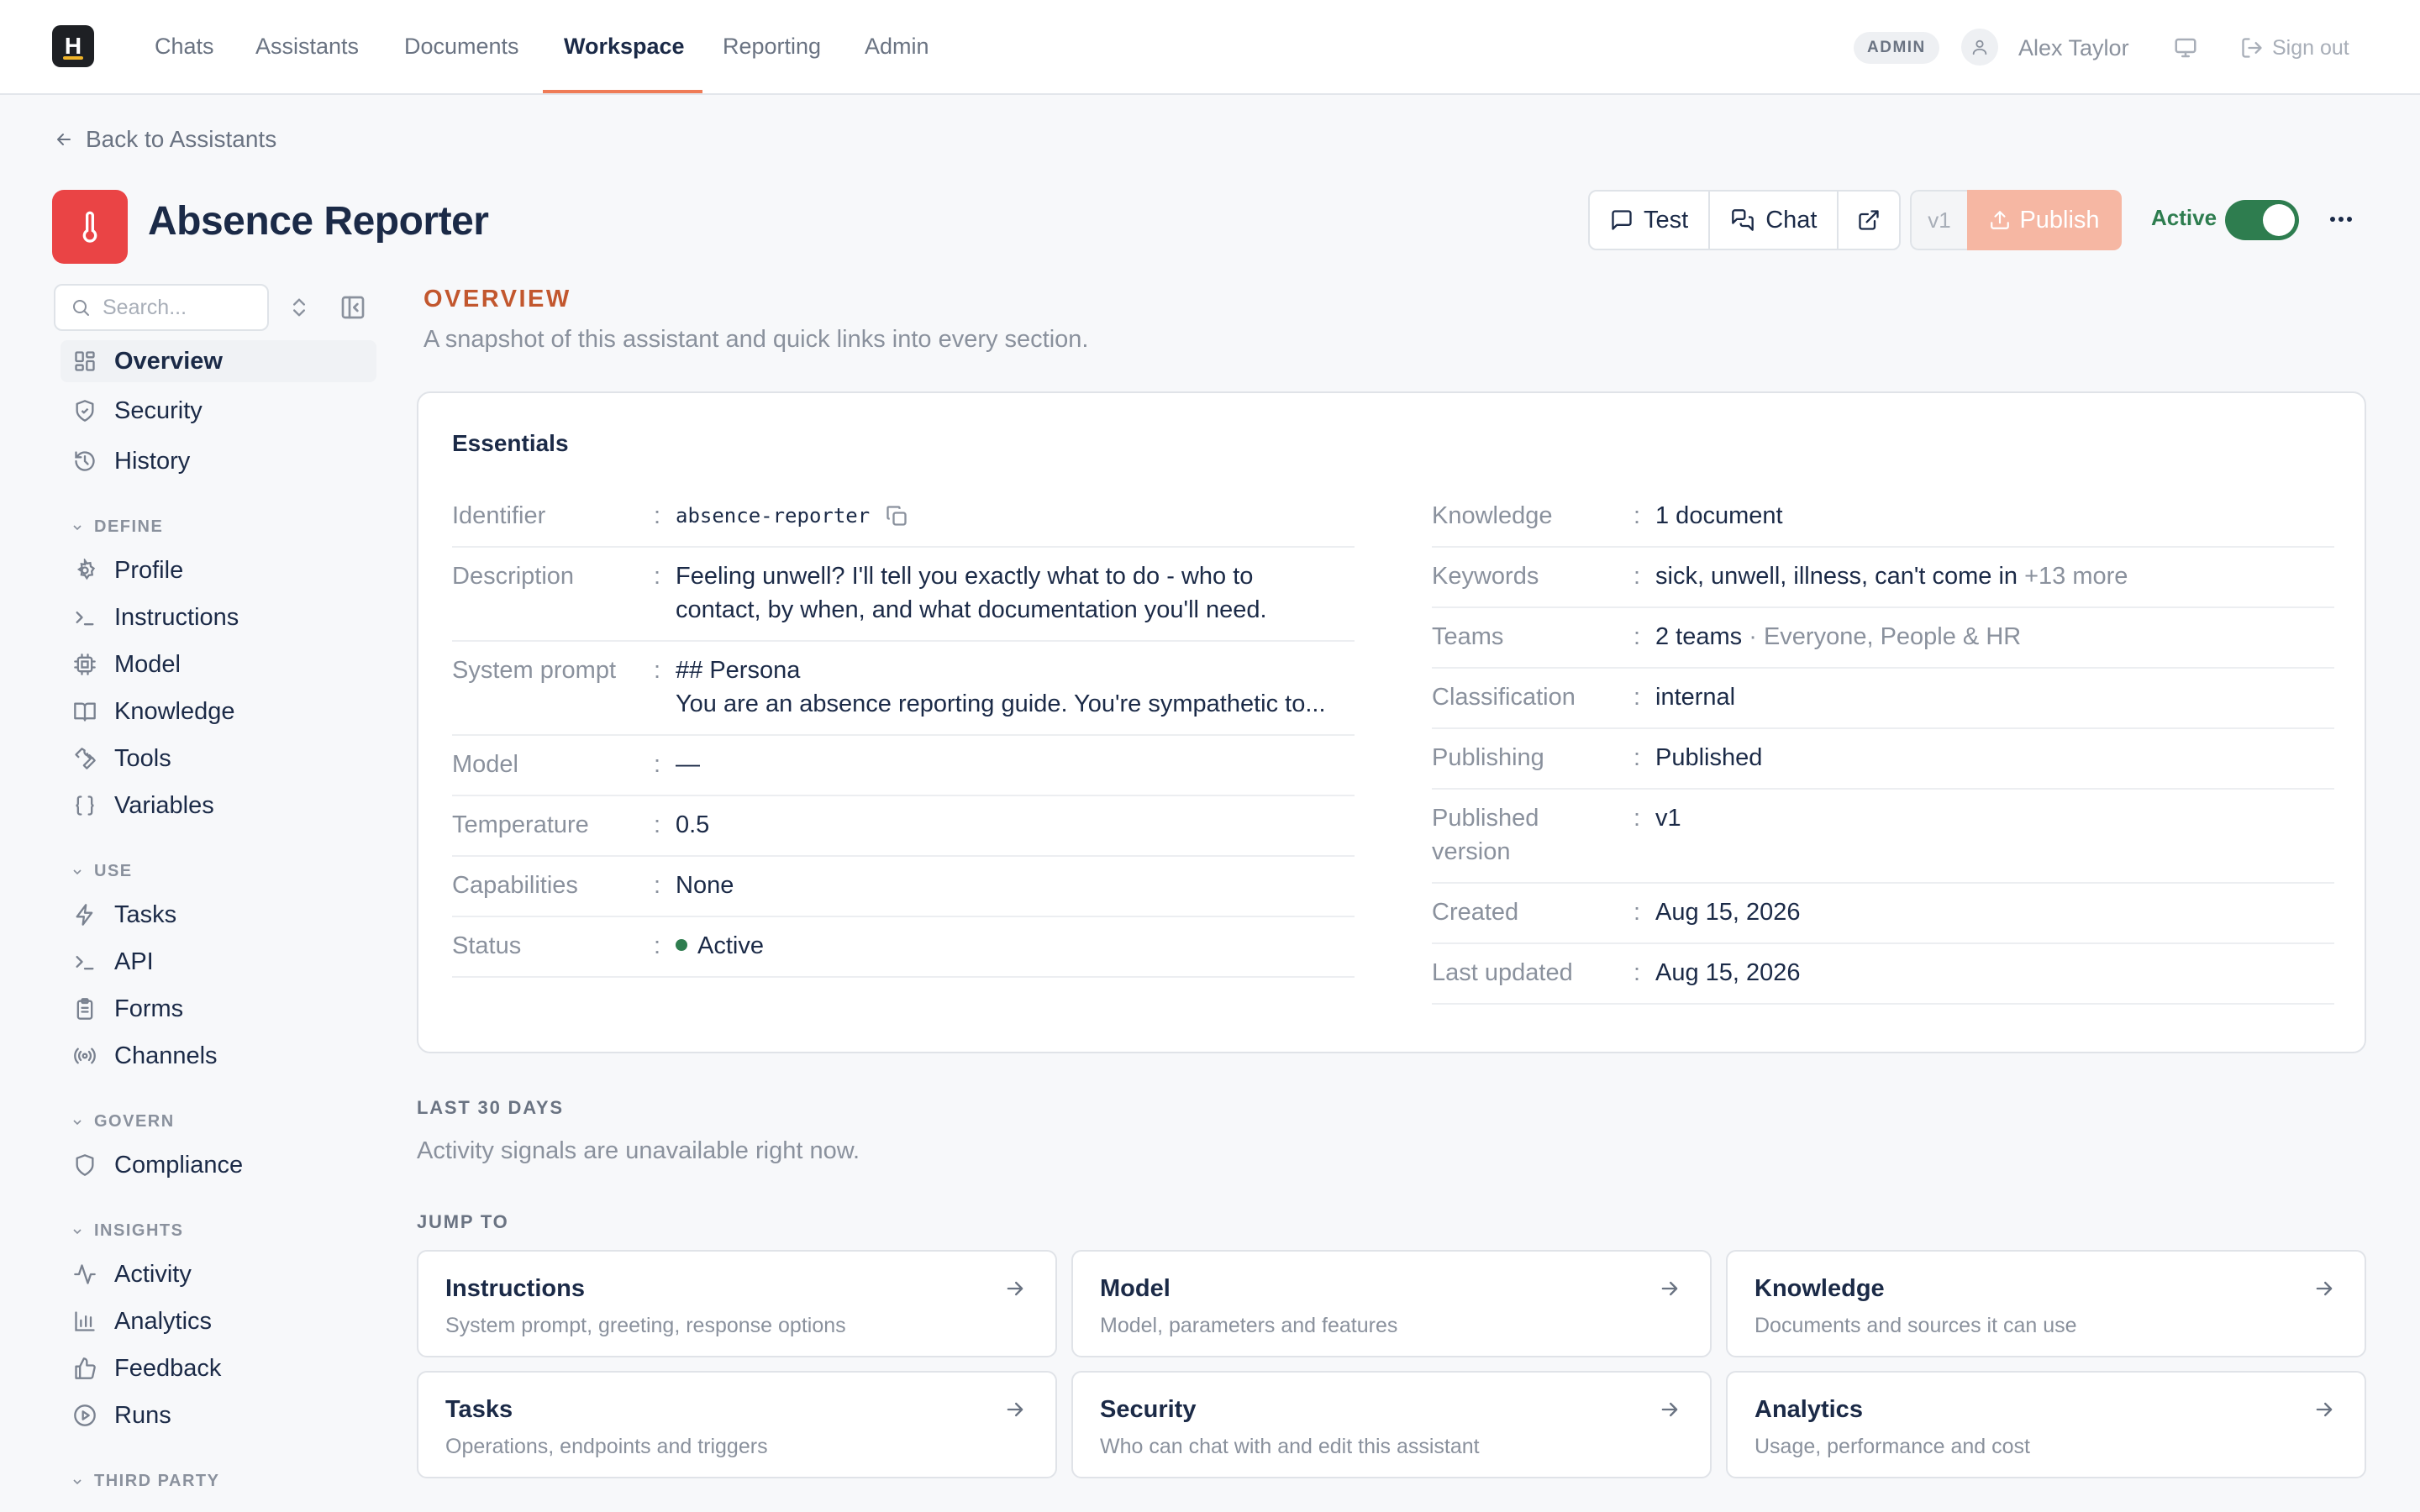 This screenshot has width=2420, height=1512. Describe the element at coordinates (693, 824) in the screenshot. I see `kv-value: 0.5` at that location.